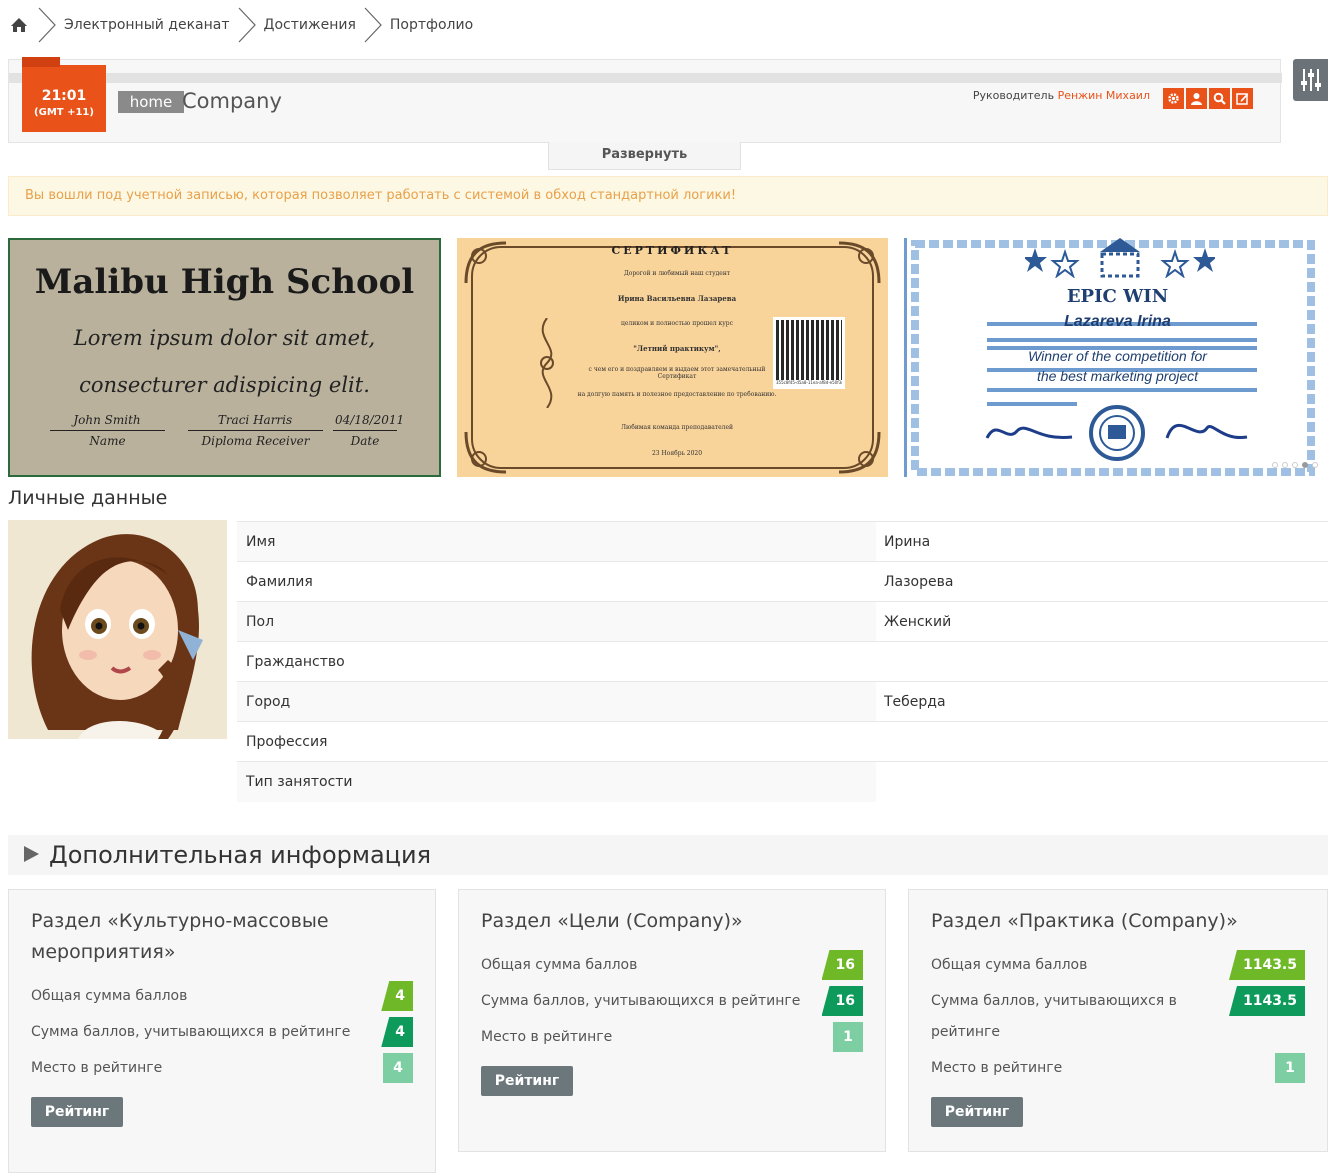 The image size is (1328, 1173). Describe the element at coordinates (556, 661) in the screenshot. I see `field-label: Гражданство` at that location.